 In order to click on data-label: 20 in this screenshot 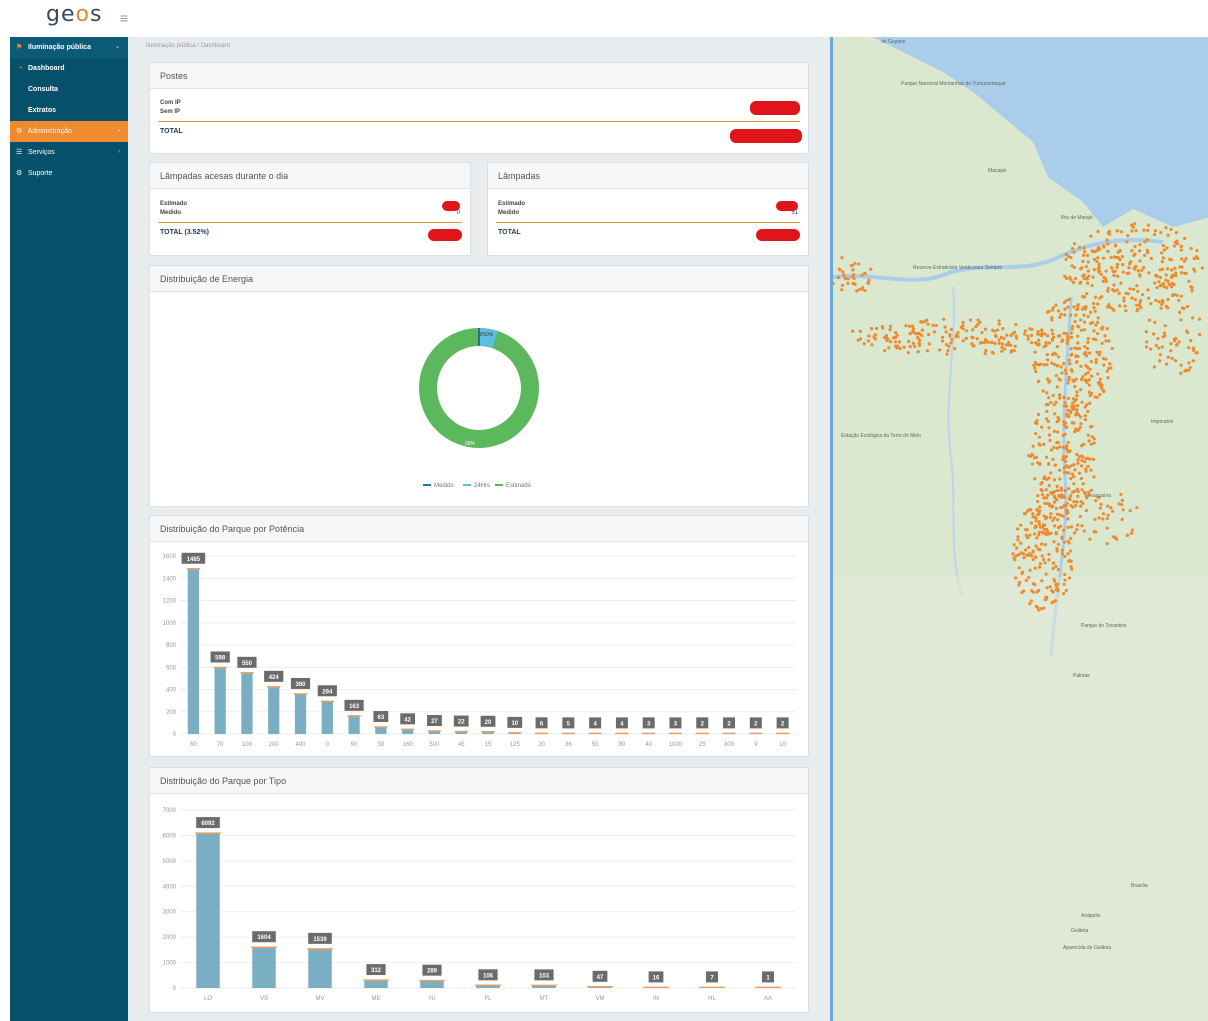, I will do `click(488, 723)`.